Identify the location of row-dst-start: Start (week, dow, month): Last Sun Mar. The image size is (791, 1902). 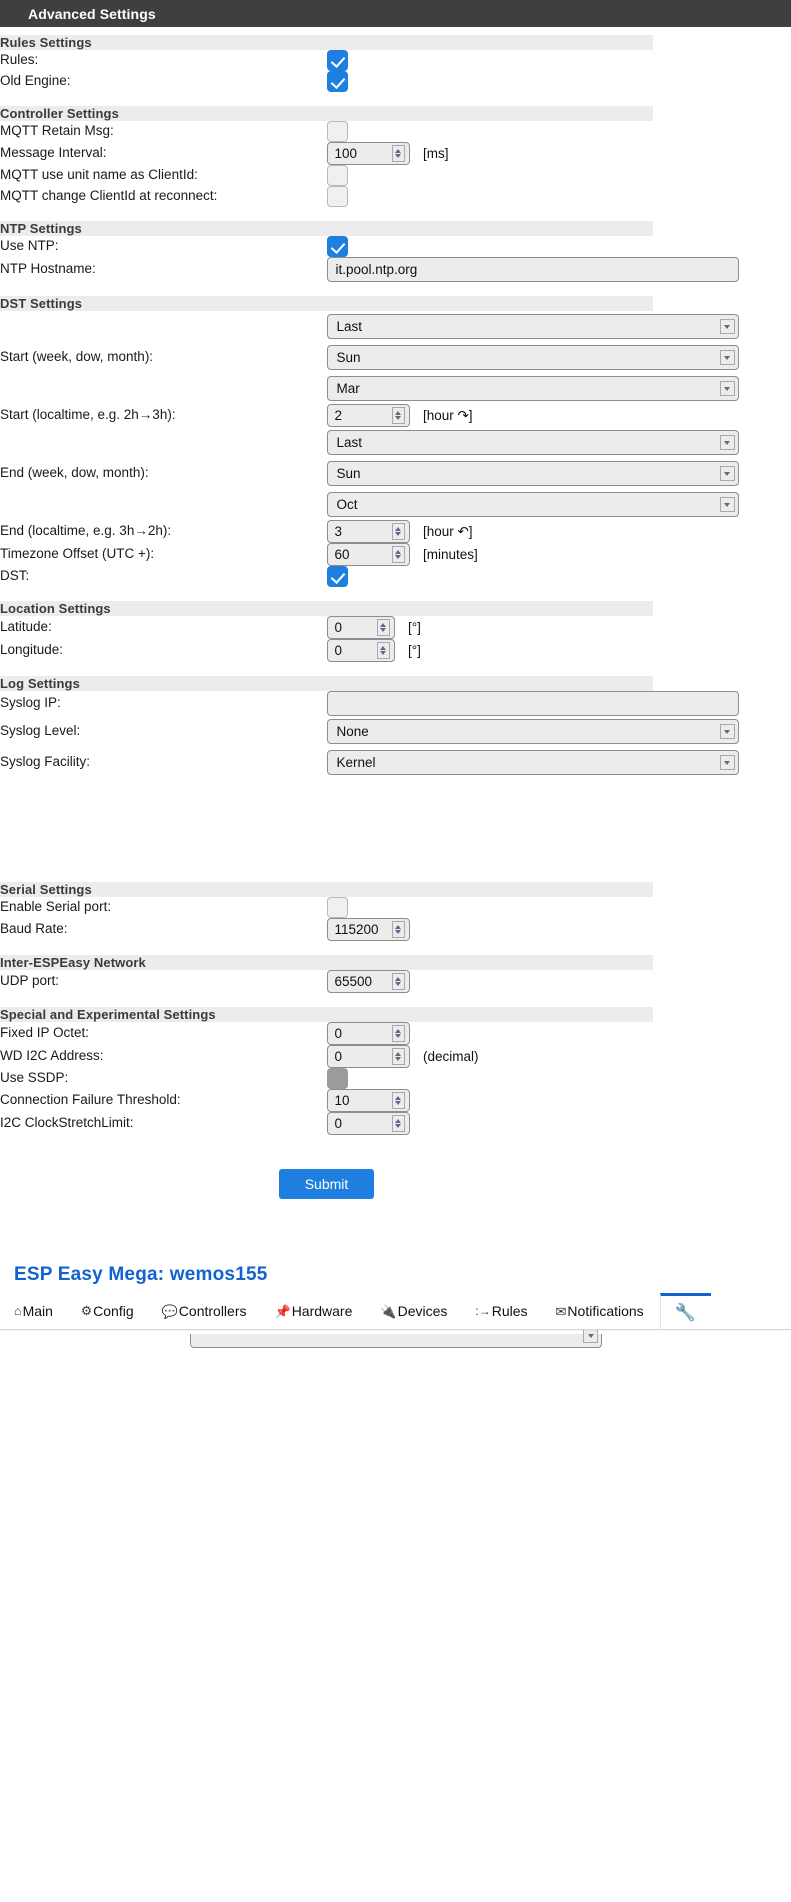
(369, 357).